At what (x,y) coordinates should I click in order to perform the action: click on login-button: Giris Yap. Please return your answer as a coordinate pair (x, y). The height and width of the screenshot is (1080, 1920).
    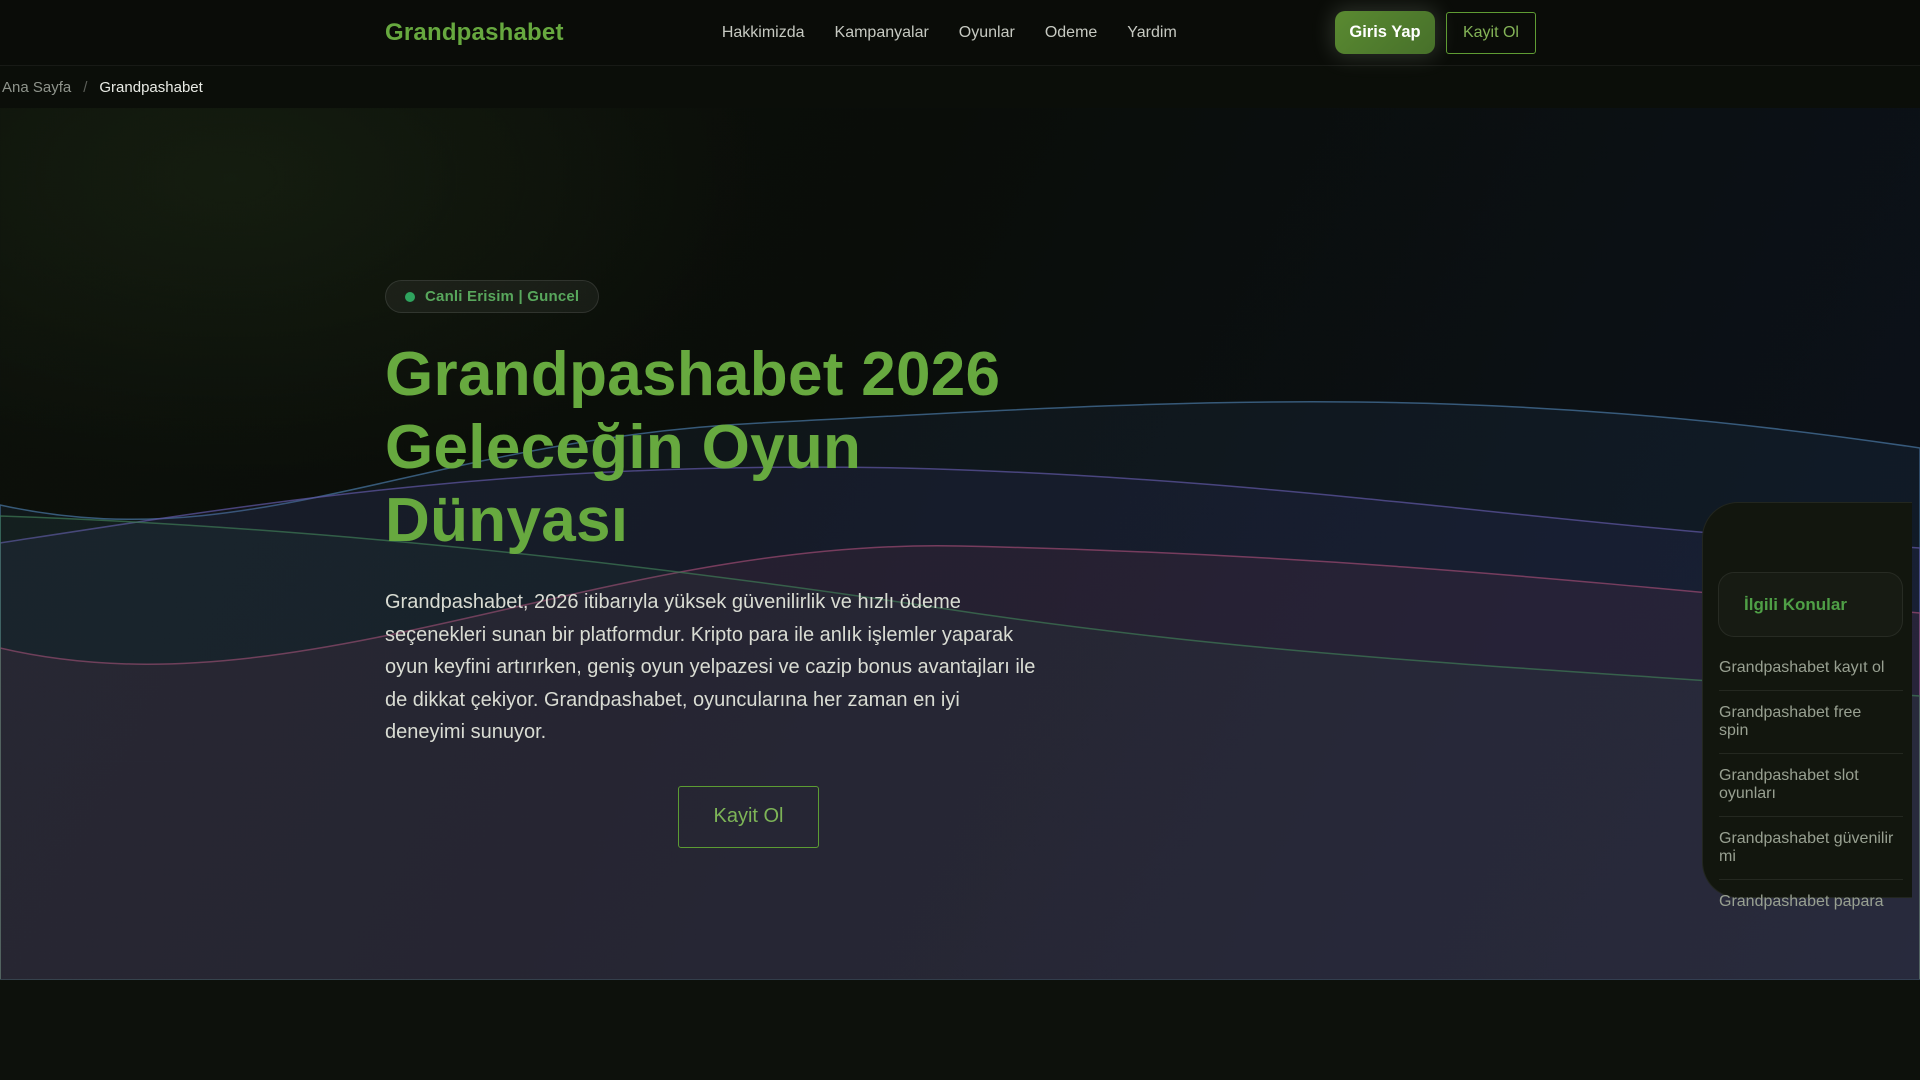
    Looking at the image, I should click on (1384, 32).